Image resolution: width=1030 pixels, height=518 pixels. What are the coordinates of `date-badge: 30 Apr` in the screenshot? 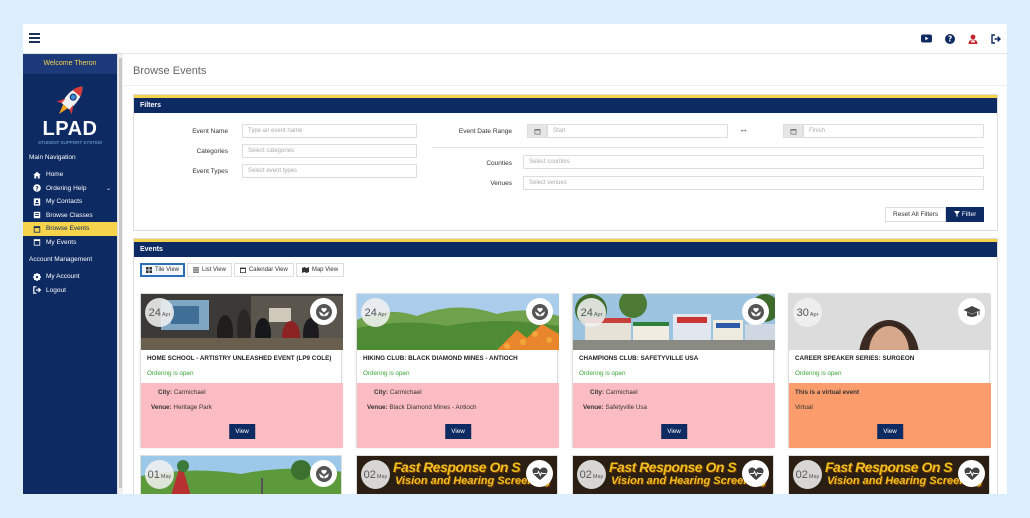 It's located at (807, 312).